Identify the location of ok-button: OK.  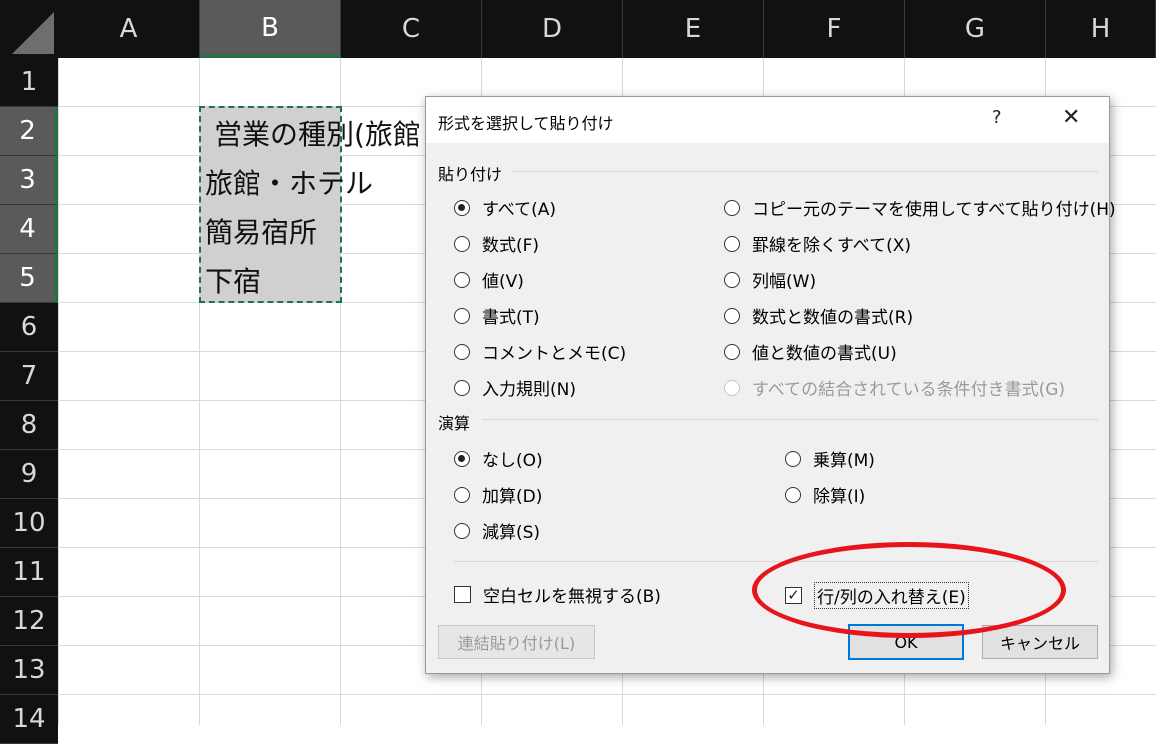
(906, 642).